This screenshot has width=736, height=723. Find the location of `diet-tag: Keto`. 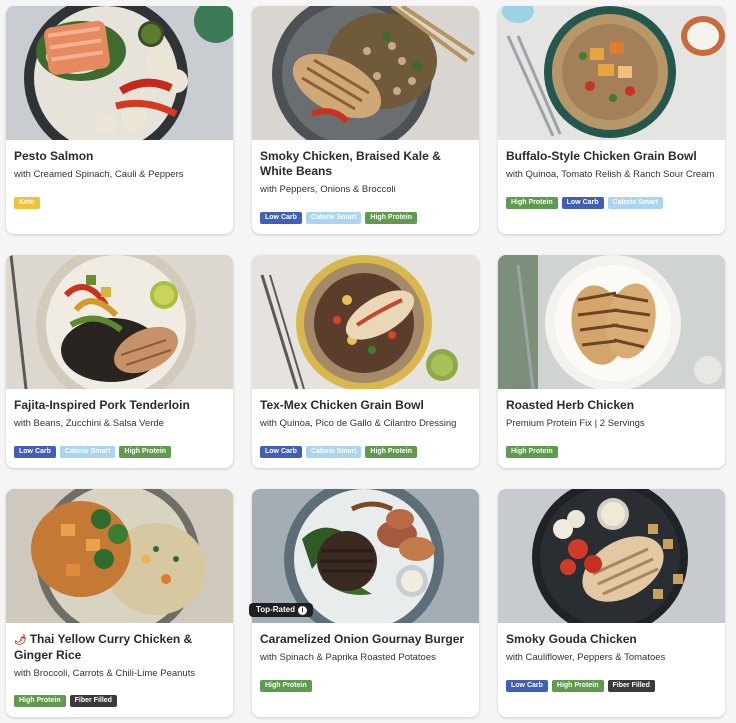

diet-tag: Keto is located at coordinates (27, 203).